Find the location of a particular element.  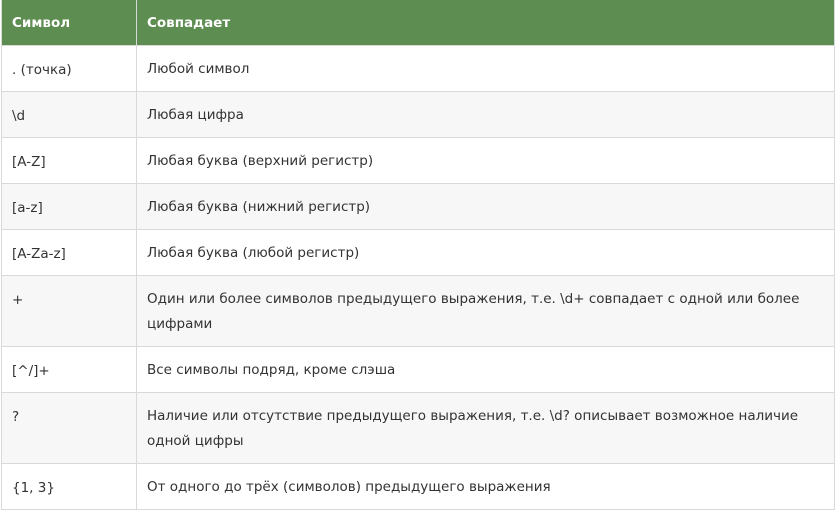

table-row: . (точка) Любой символ is located at coordinates (418, 68).